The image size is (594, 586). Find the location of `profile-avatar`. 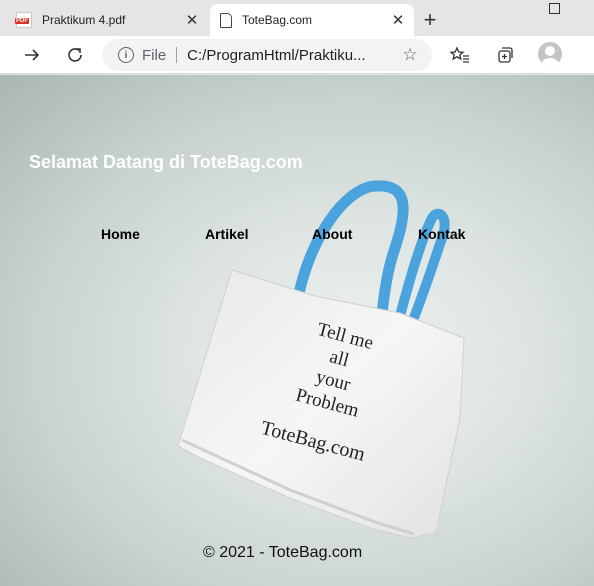

profile-avatar is located at coordinates (550, 54).